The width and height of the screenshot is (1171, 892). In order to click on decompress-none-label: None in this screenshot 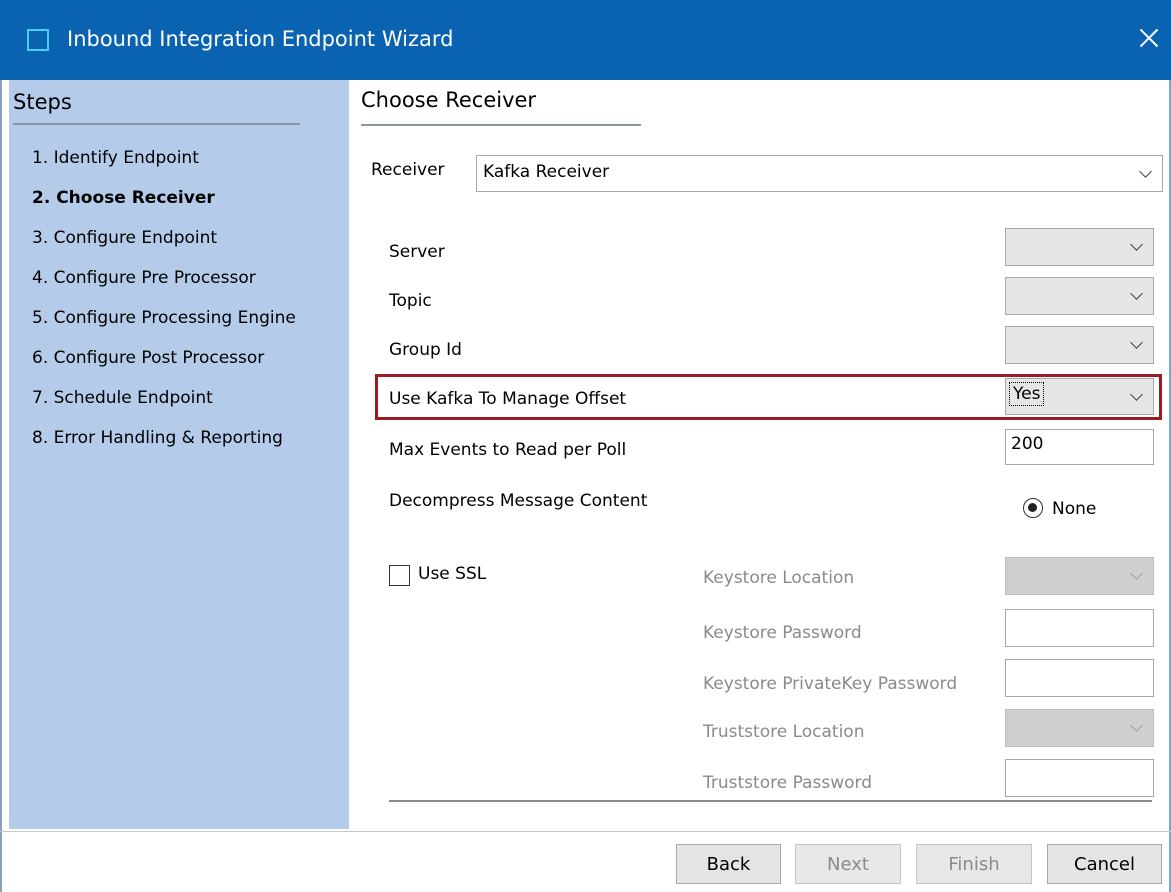, I will do `click(1074, 509)`.